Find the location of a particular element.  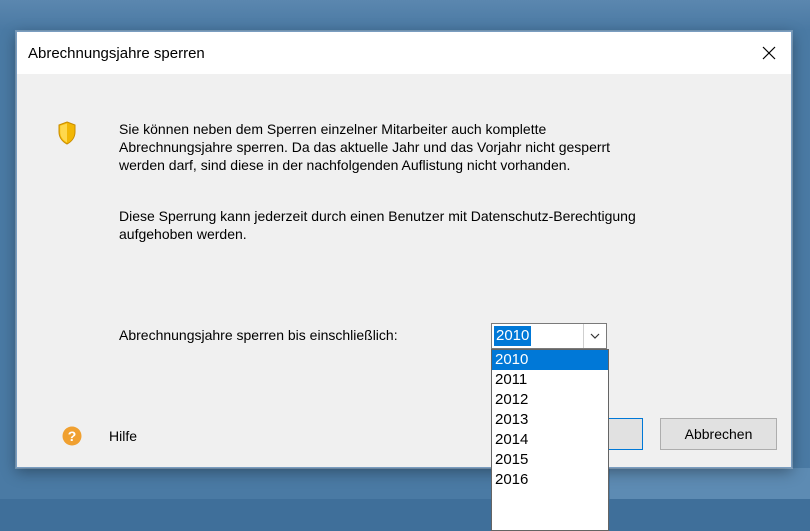

desktop-background-top is located at coordinates (405, 15).